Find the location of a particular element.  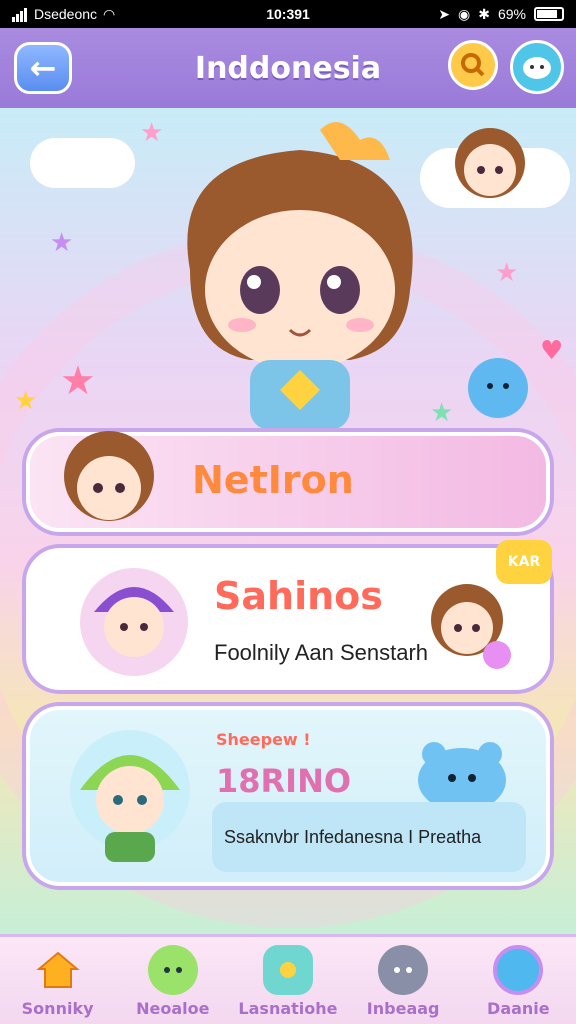

flower-icon is located at coordinates (287, 970).